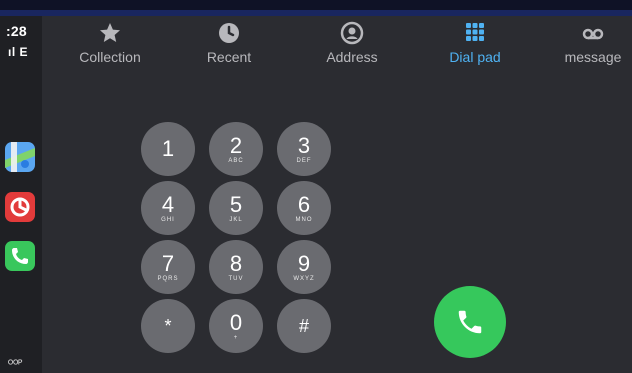 This screenshot has width=632, height=373. I want to click on dial-key-2: 2 ABC, so click(236, 149).